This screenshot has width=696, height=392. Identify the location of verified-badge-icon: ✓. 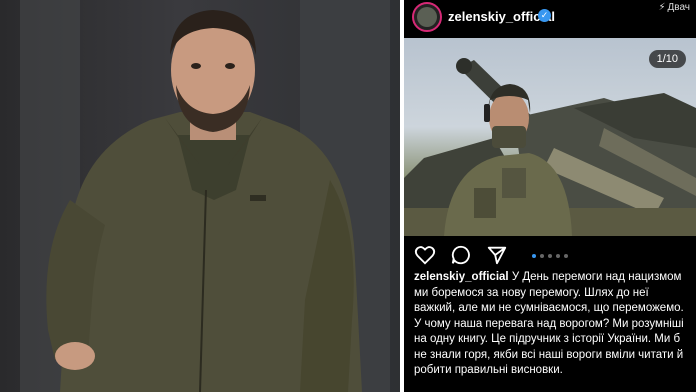
(544, 15).